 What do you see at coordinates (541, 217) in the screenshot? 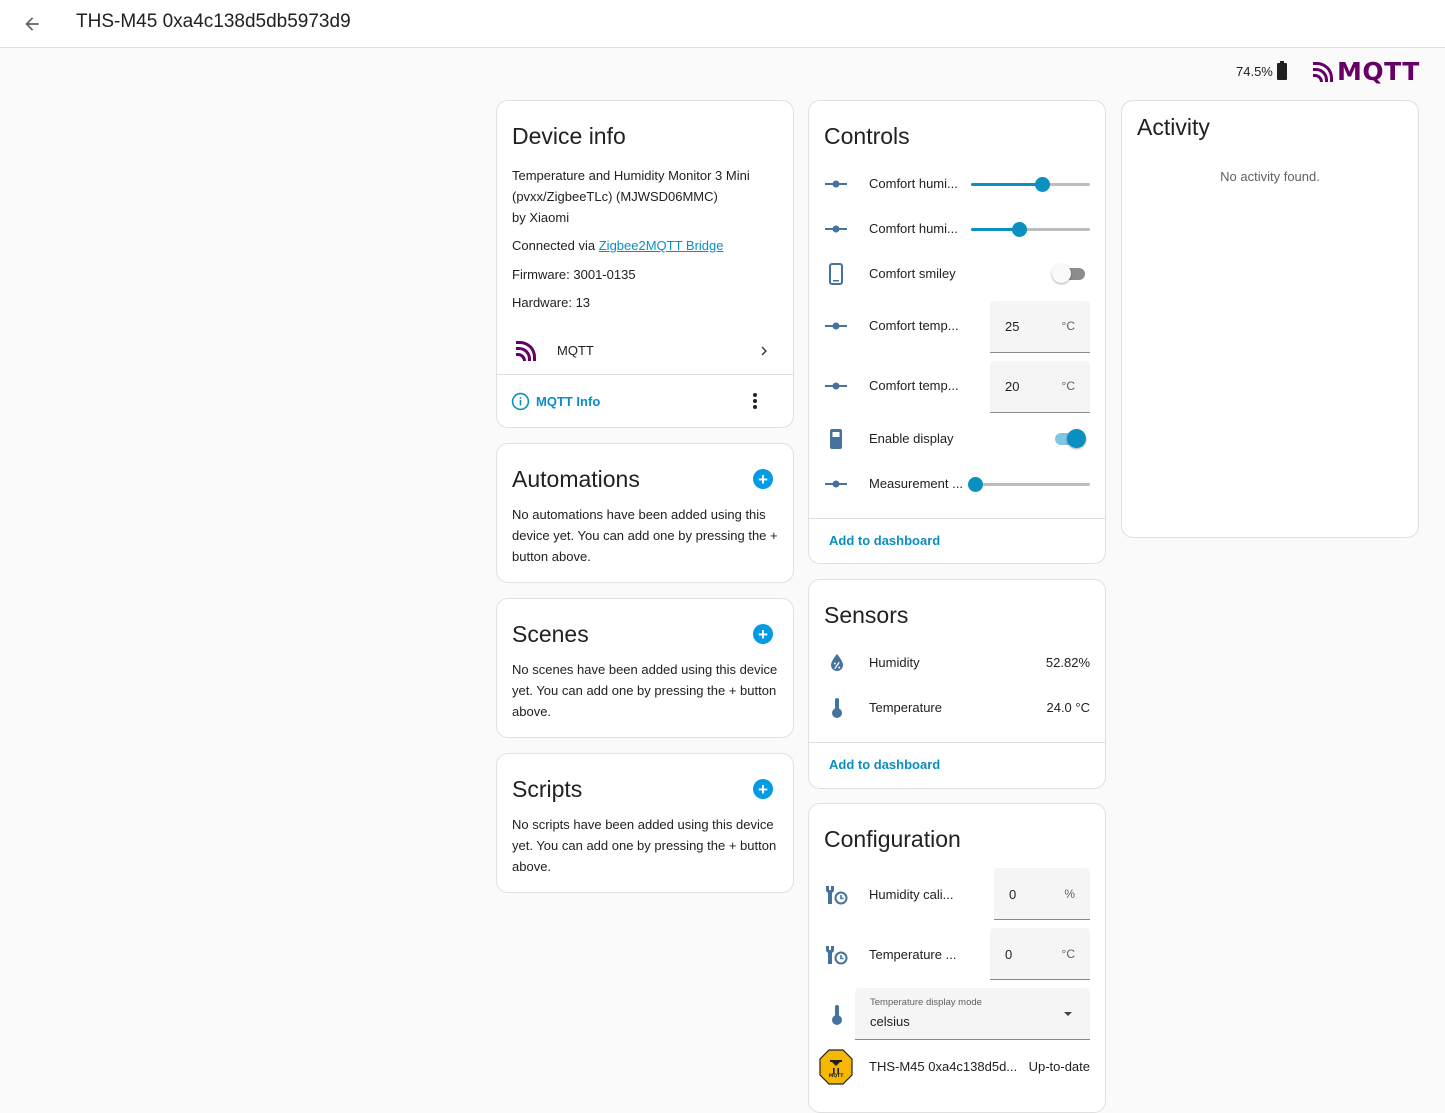
I see `device-manufacturer: by Xiaomi` at bounding box center [541, 217].